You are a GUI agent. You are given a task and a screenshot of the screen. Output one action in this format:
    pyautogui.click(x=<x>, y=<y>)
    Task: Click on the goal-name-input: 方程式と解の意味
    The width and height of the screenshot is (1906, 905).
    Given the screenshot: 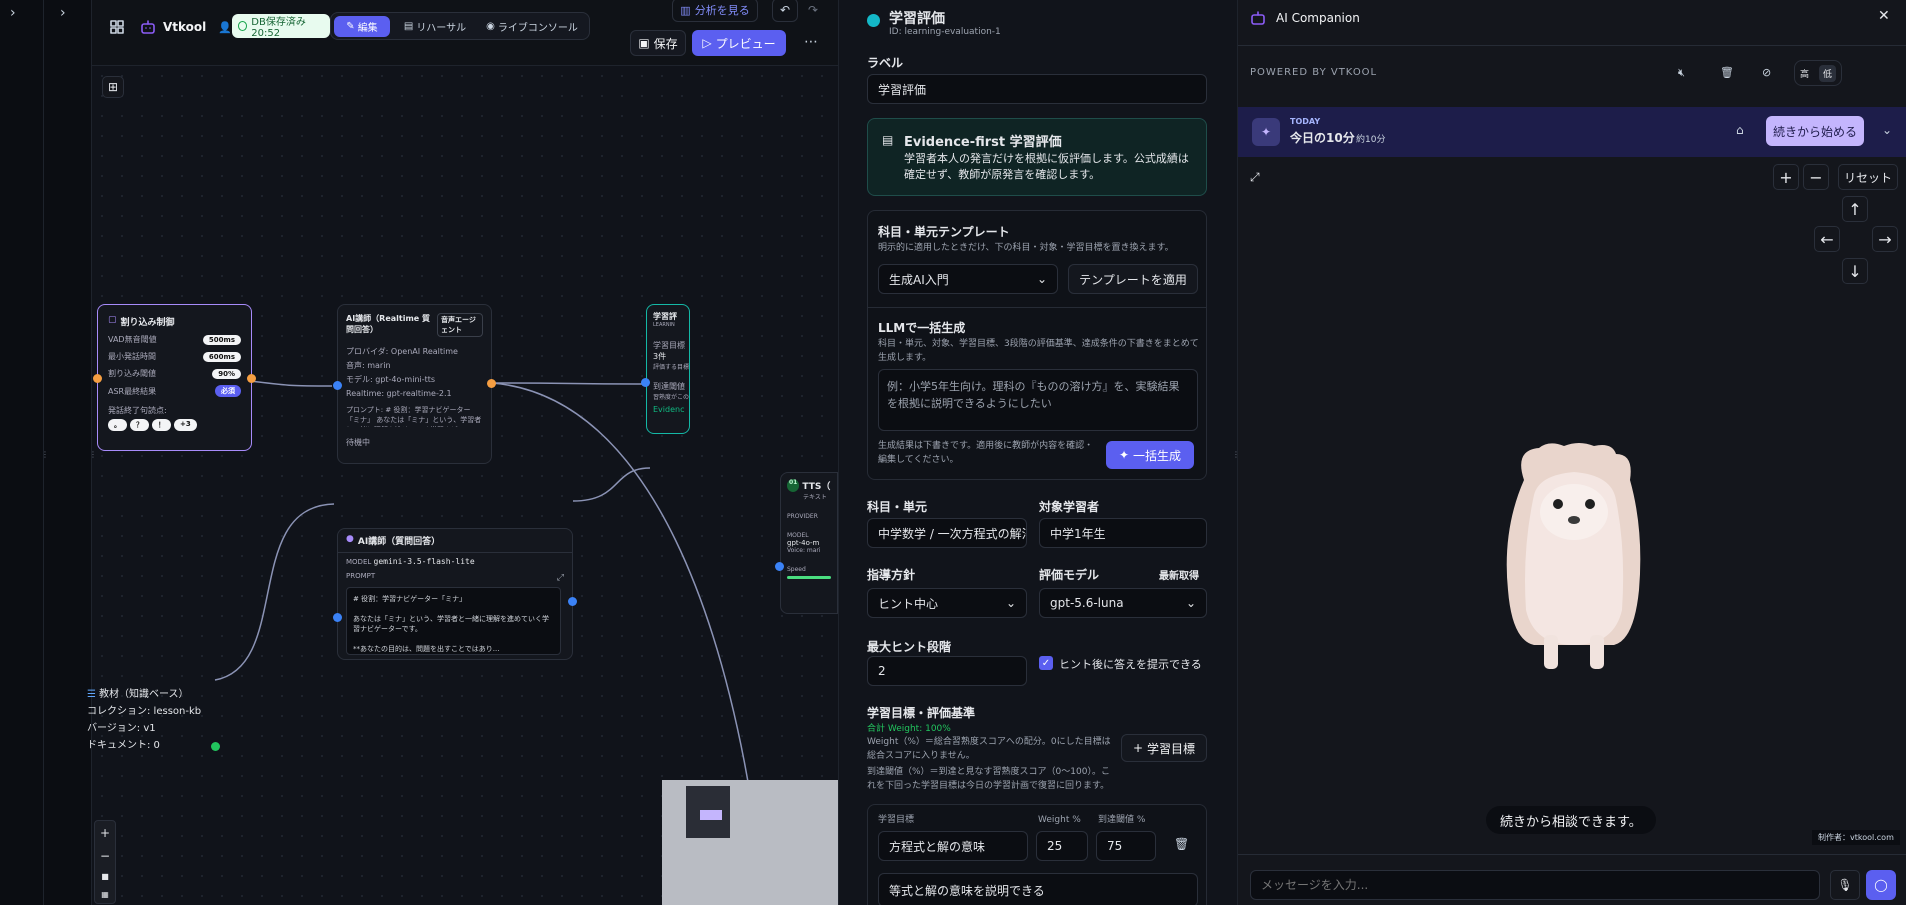 What is the action you would take?
    pyautogui.click(x=953, y=846)
    